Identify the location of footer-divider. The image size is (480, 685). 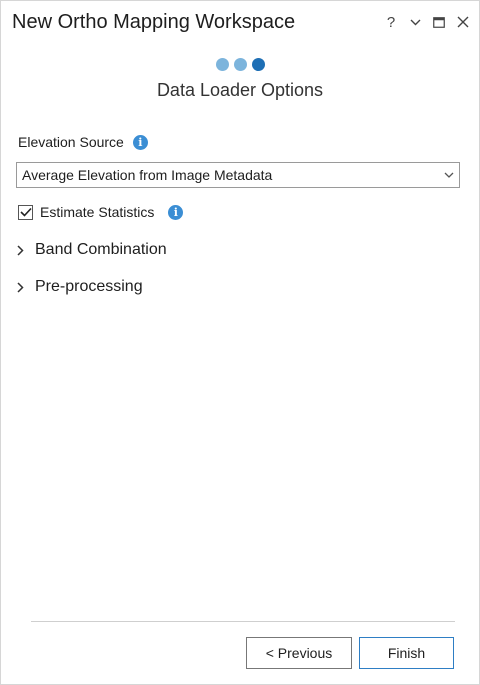
(243, 621).